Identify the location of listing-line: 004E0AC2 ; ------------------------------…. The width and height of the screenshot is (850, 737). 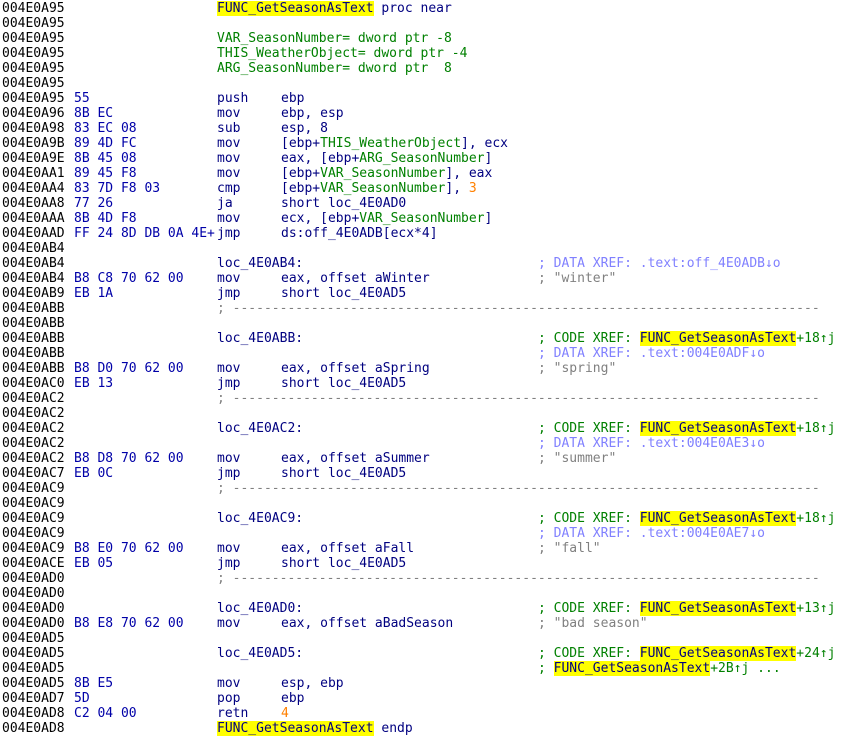
(425, 398).